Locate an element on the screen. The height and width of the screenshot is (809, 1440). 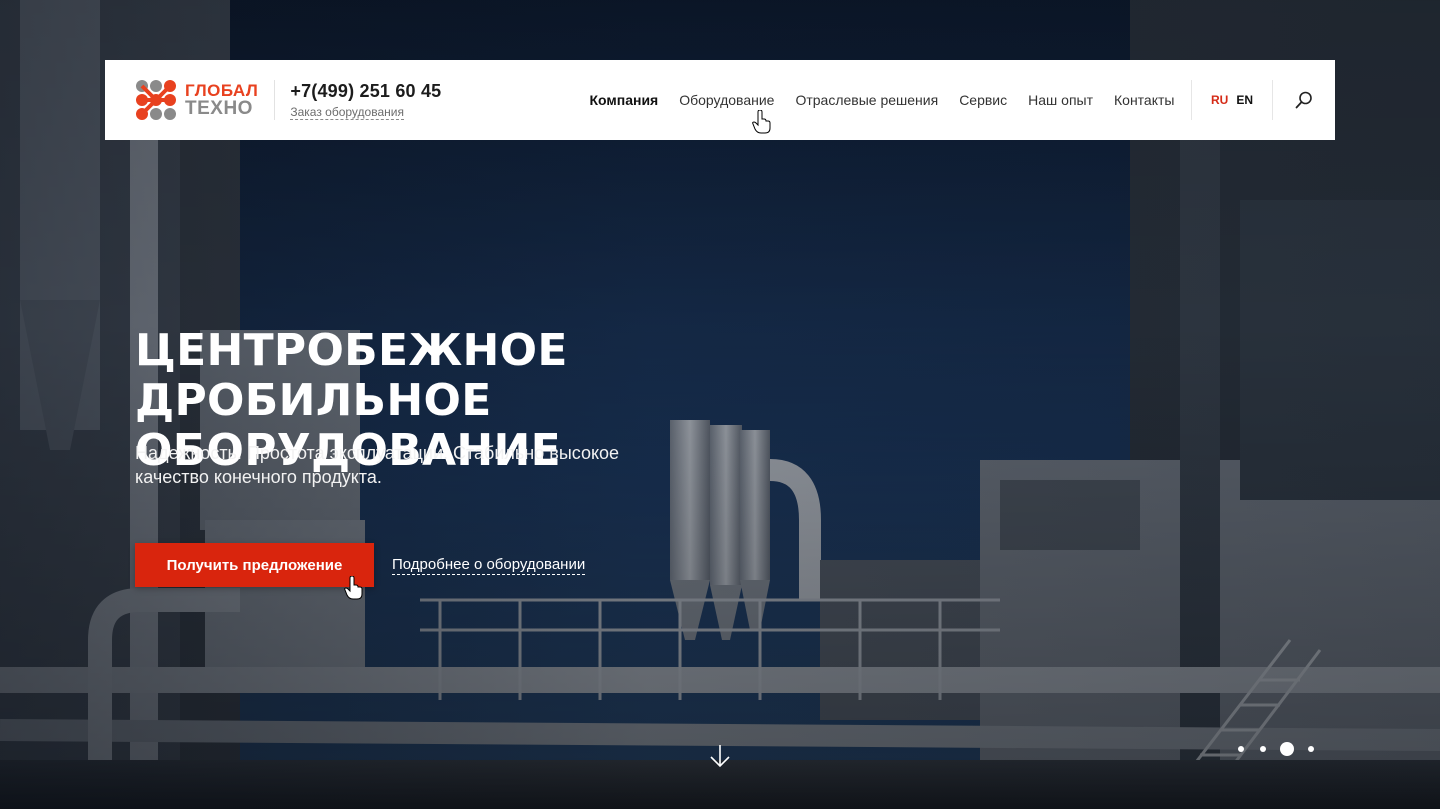
scroll-down-button is located at coordinates (720, 756).